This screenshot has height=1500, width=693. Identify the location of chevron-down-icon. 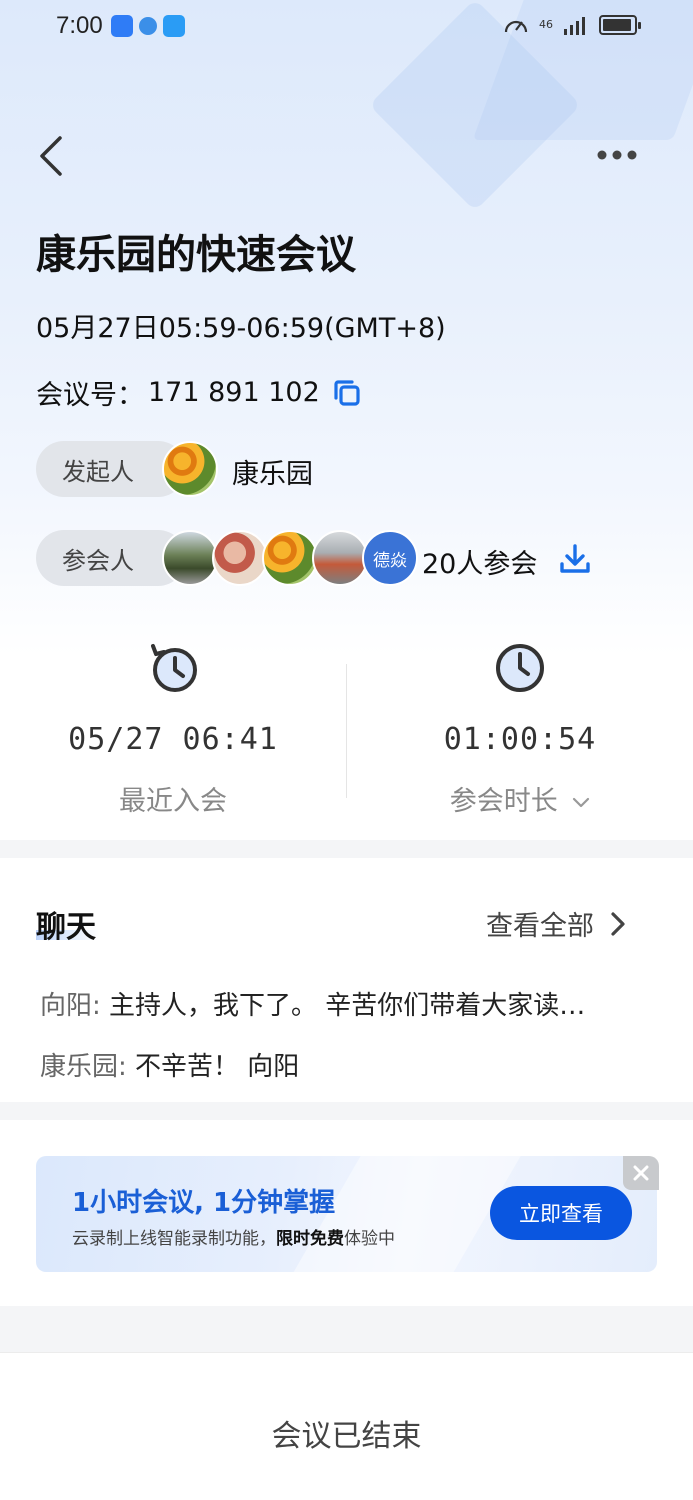
(581, 802).